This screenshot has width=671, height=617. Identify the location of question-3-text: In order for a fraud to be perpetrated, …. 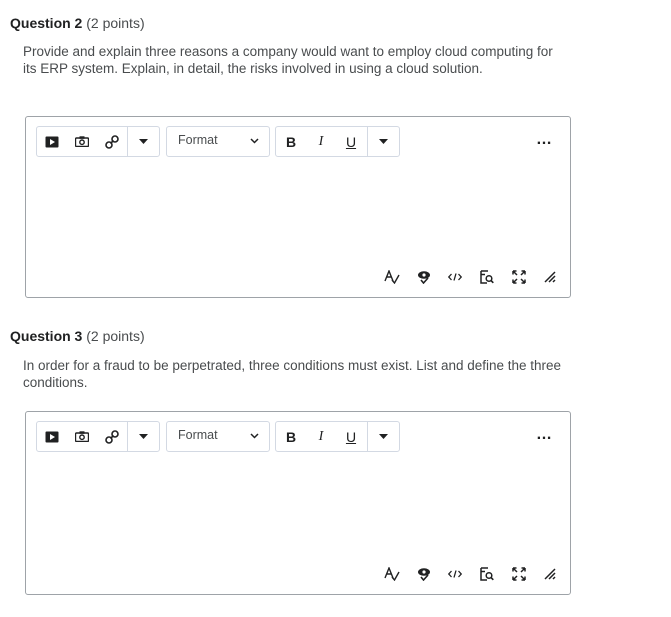
(292, 374).